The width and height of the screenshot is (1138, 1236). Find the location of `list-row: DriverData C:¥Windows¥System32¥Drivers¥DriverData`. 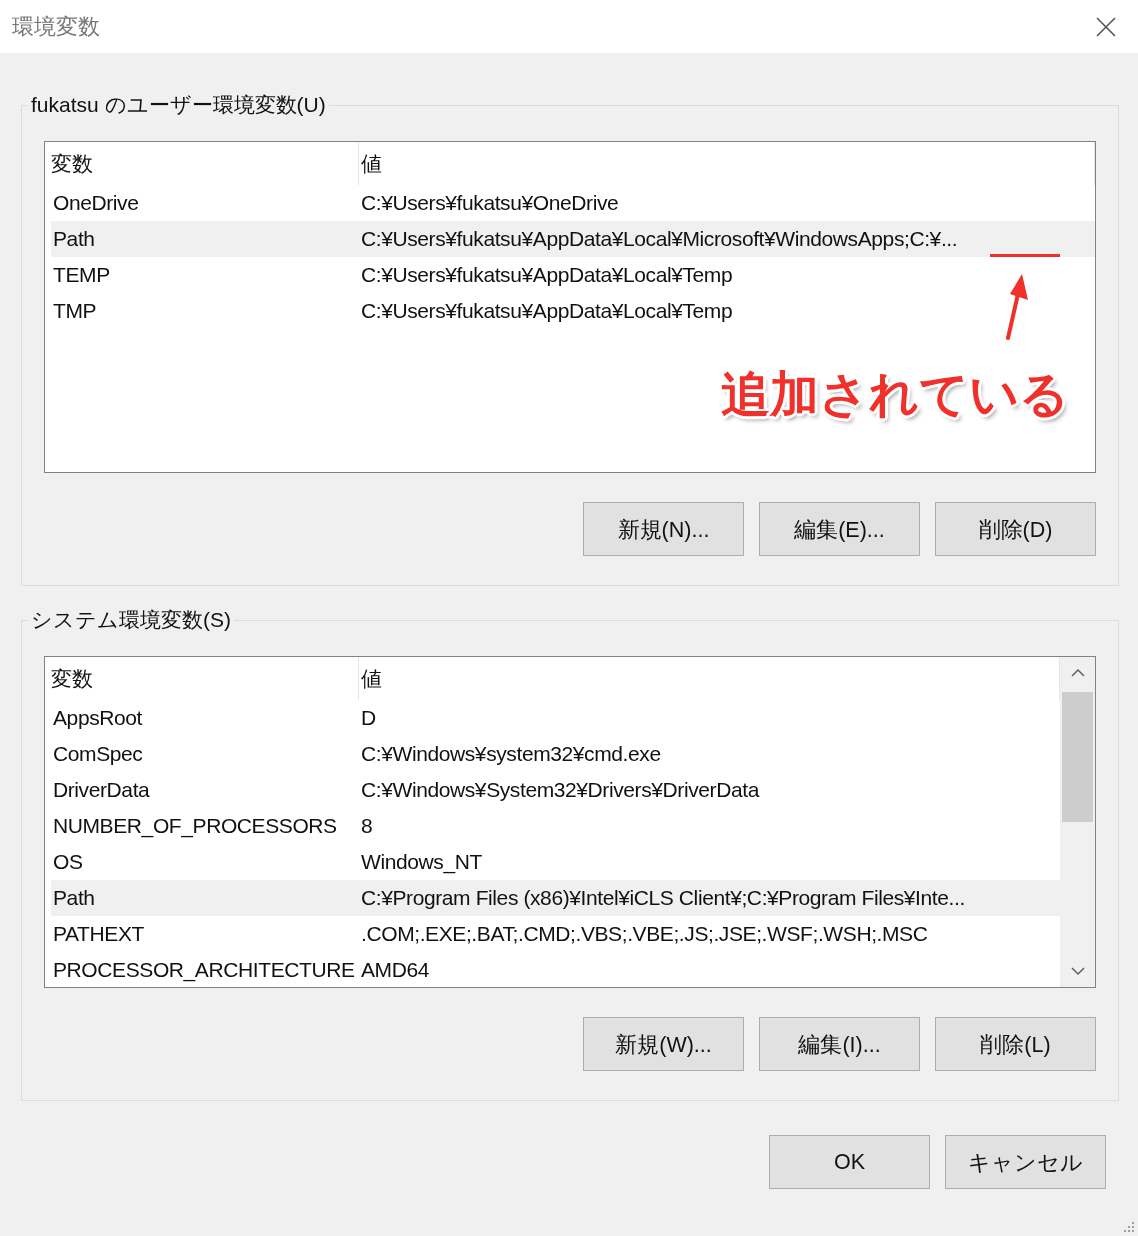

list-row: DriverData C:¥Windows¥System32¥Drivers¥DriverData is located at coordinates (555, 790).